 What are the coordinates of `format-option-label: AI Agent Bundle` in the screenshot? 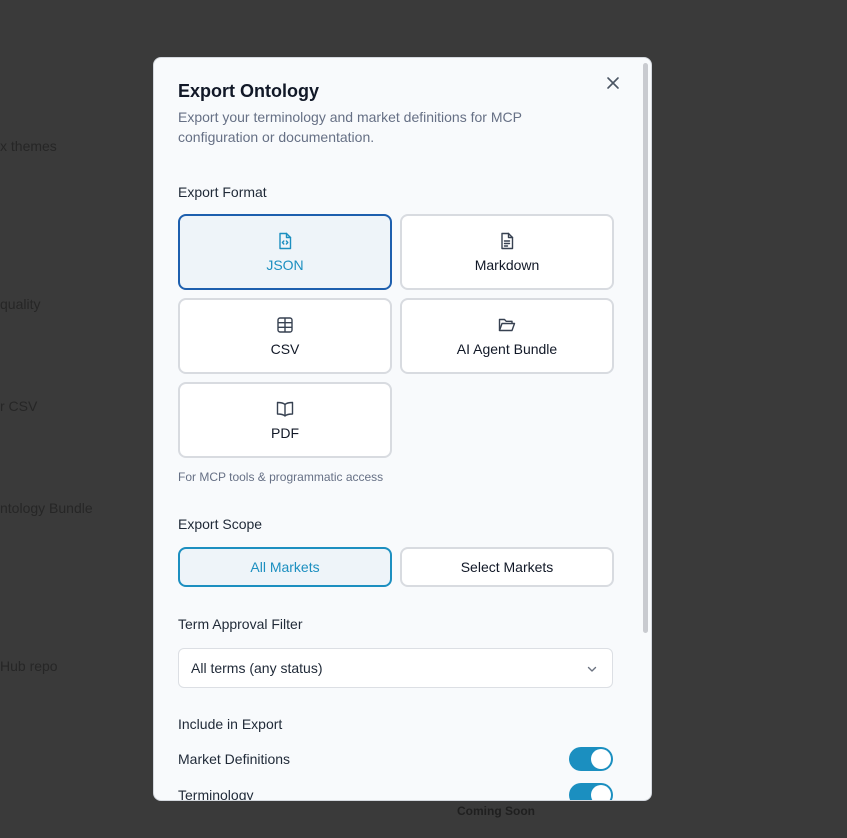 It's located at (507, 349).